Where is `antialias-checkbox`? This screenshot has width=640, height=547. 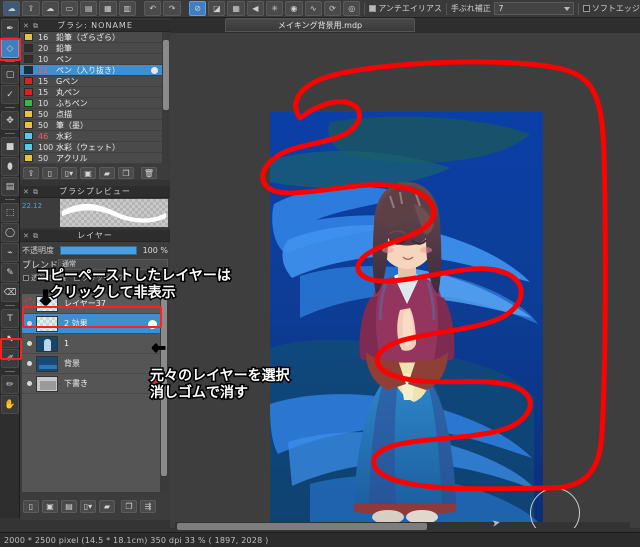 antialias-checkbox is located at coordinates (373, 8).